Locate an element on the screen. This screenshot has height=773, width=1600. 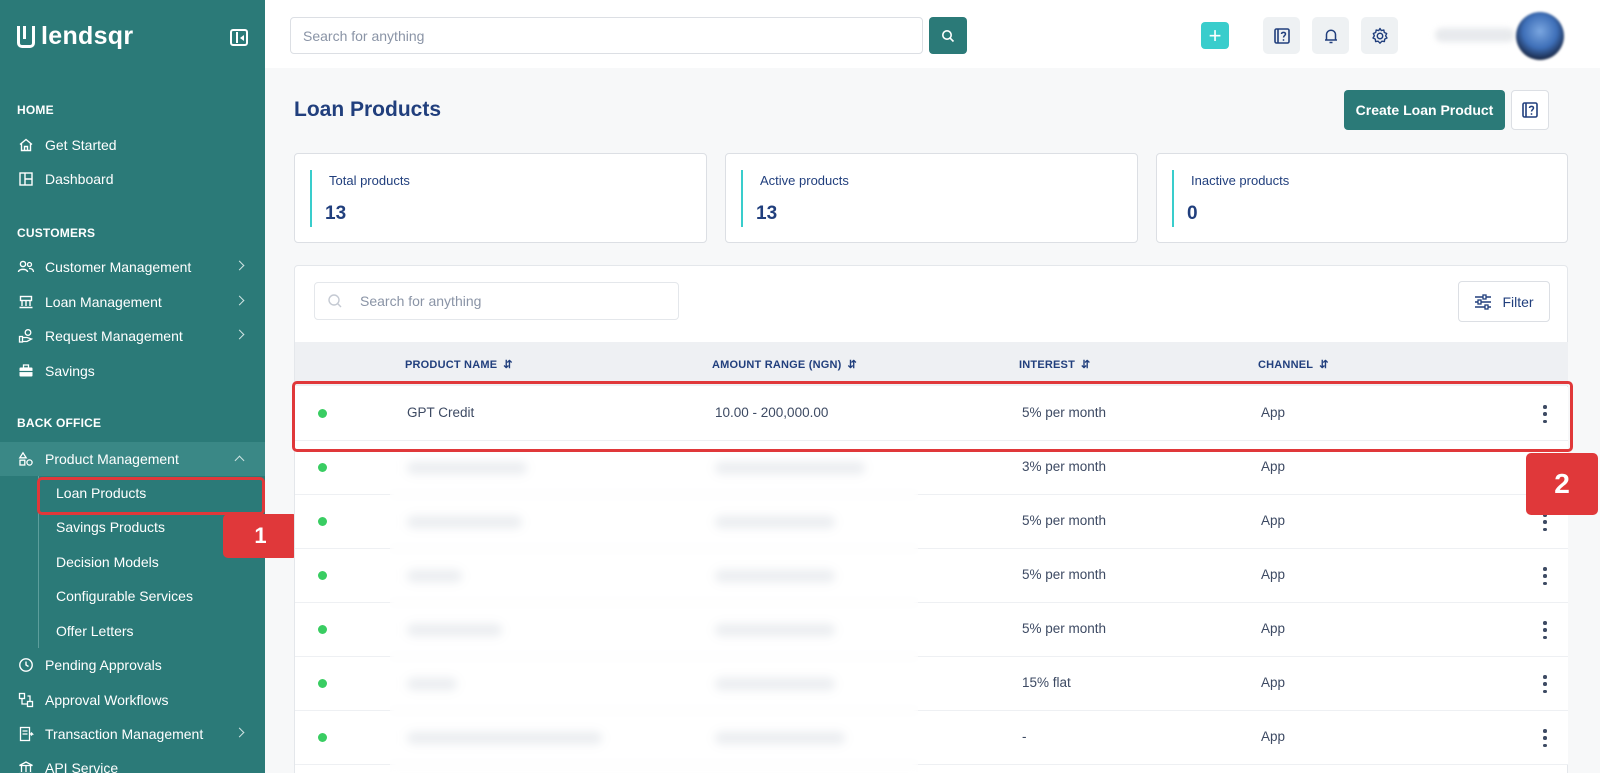
logo: lendsqr is located at coordinates (75, 36).